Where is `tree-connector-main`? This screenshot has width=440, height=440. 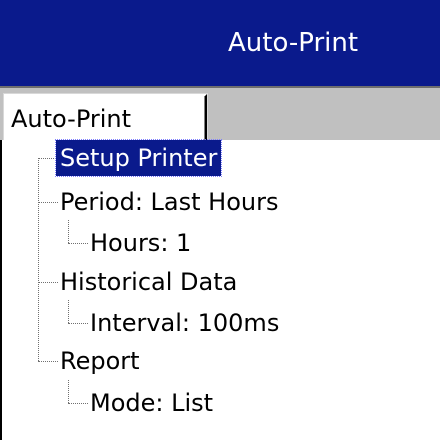
tree-connector-main is located at coordinates (38, 259).